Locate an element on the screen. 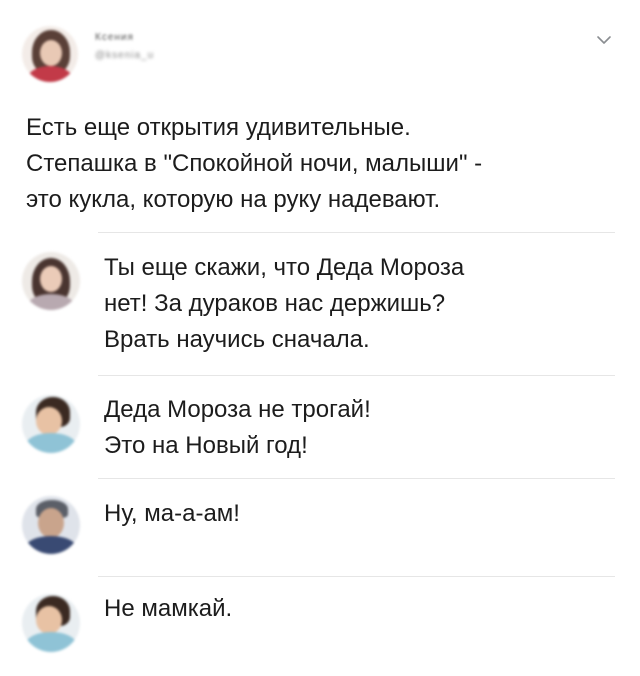 The image size is (640, 676). reply-text-line: Не мамкай. is located at coordinates (168, 608).